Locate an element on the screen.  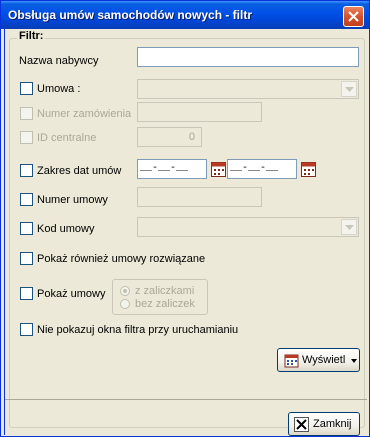
close-dialog-button: Zamknij is located at coordinates (324, 424).